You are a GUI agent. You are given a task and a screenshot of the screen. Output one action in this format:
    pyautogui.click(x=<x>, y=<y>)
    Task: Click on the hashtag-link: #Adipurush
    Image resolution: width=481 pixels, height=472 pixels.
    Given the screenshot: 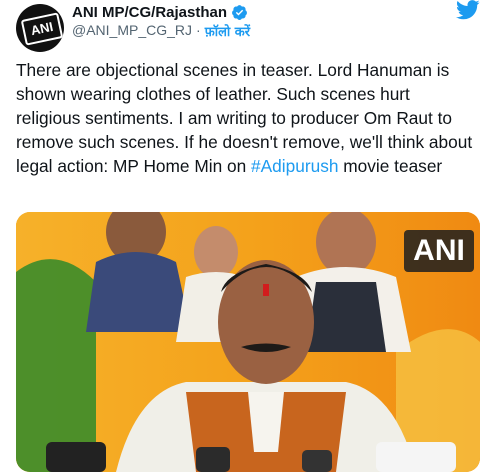 What is the action you would take?
    pyautogui.click(x=294, y=166)
    